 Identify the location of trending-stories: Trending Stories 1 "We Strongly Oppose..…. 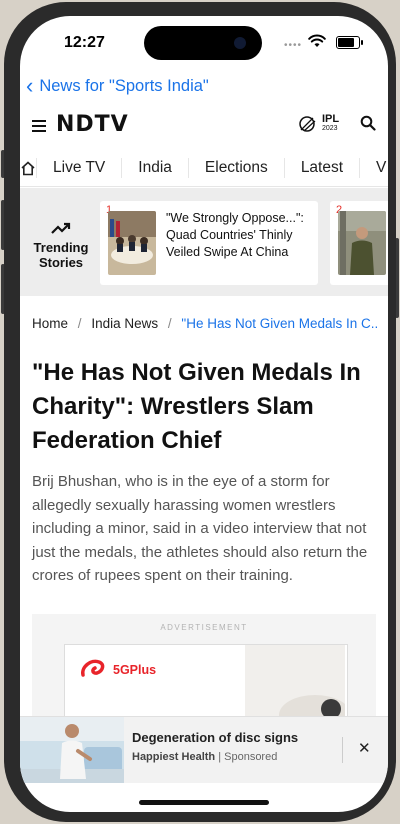
(204, 242).